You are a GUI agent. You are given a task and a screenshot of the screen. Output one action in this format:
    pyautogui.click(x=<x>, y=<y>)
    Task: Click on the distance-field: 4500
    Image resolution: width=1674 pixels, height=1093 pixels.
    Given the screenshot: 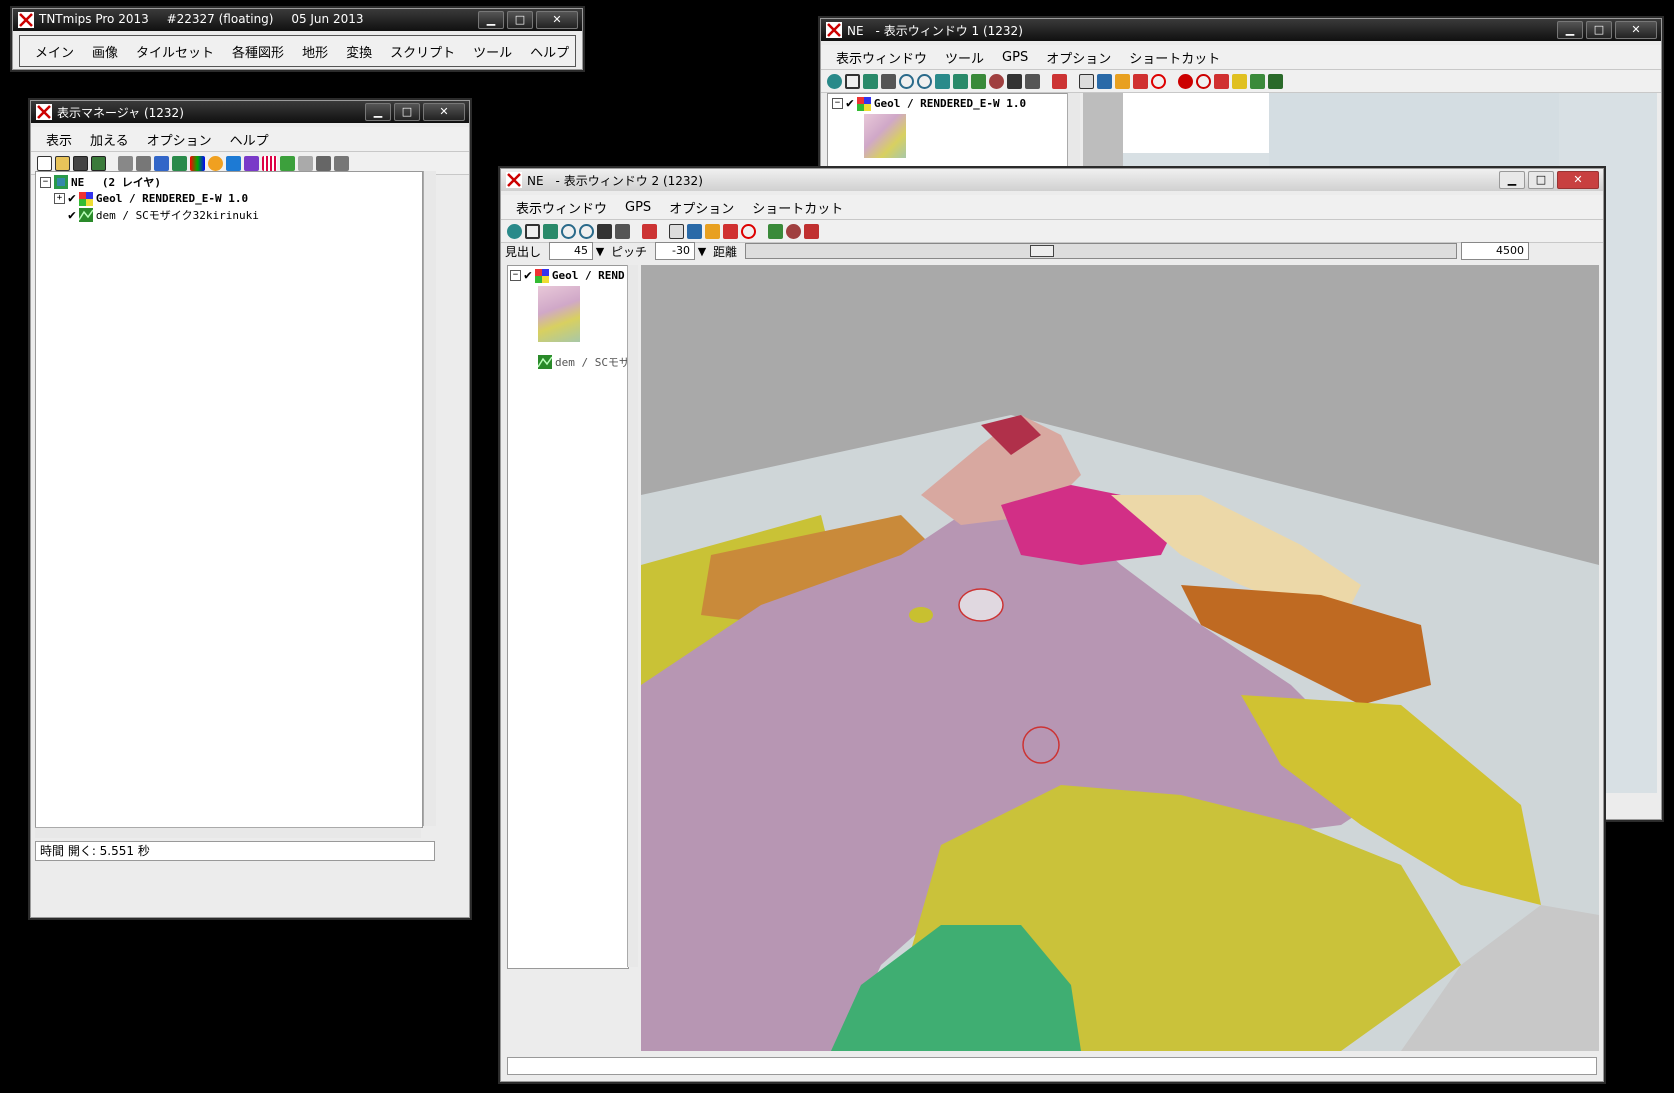 What is the action you would take?
    pyautogui.click(x=1495, y=251)
    